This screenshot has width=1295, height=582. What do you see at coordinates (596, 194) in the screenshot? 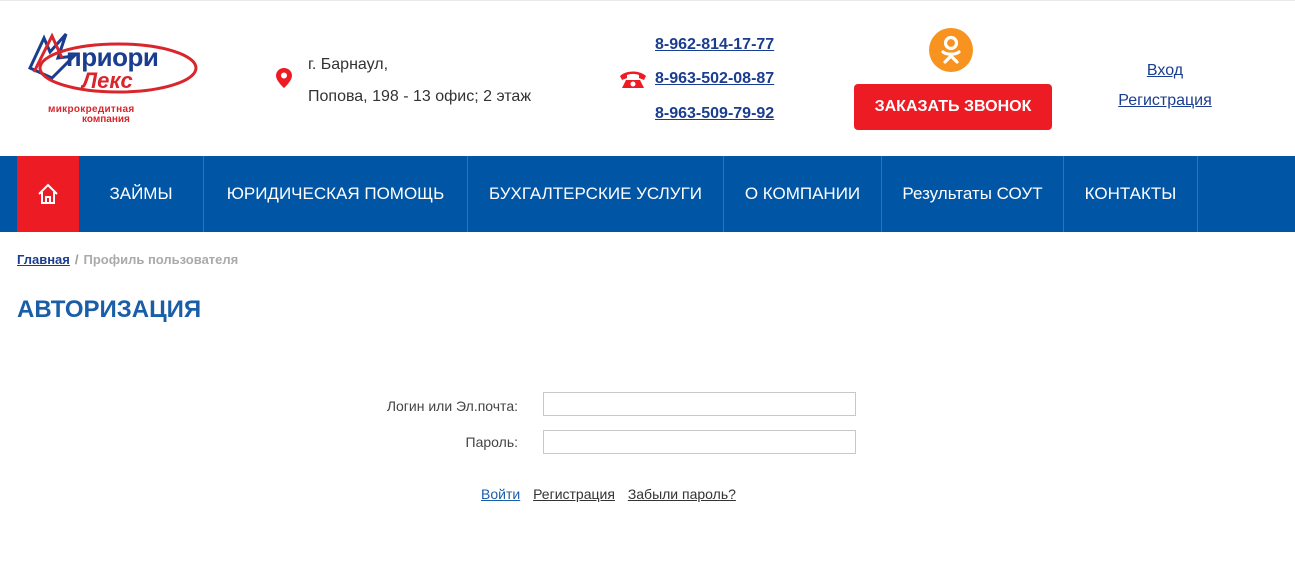
I see `nav-item-accounting: БУХГАЛТЕРСКИЕ УСЛУГИ` at bounding box center [596, 194].